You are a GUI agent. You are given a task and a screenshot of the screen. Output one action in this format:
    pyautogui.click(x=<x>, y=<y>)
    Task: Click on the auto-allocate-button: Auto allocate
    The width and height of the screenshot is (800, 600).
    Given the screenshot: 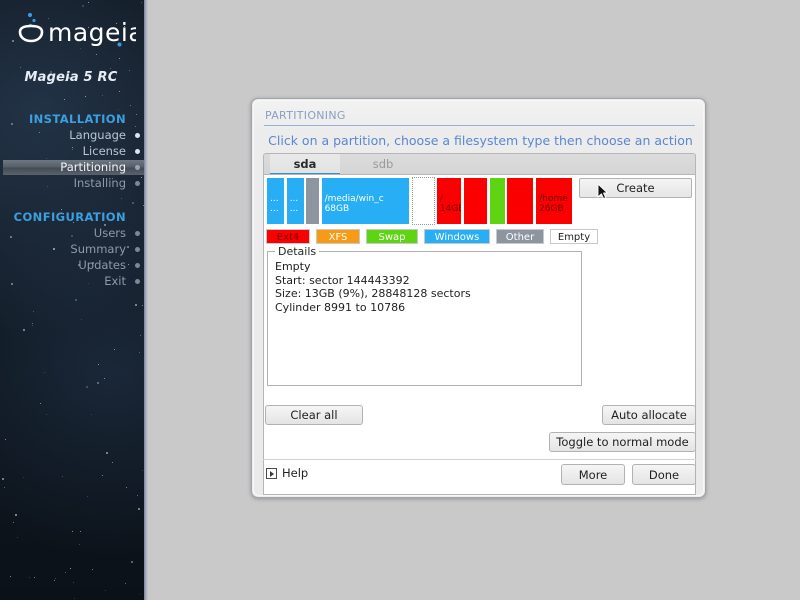 What is the action you would take?
    pyautogui.click(x=649, y=415)
    